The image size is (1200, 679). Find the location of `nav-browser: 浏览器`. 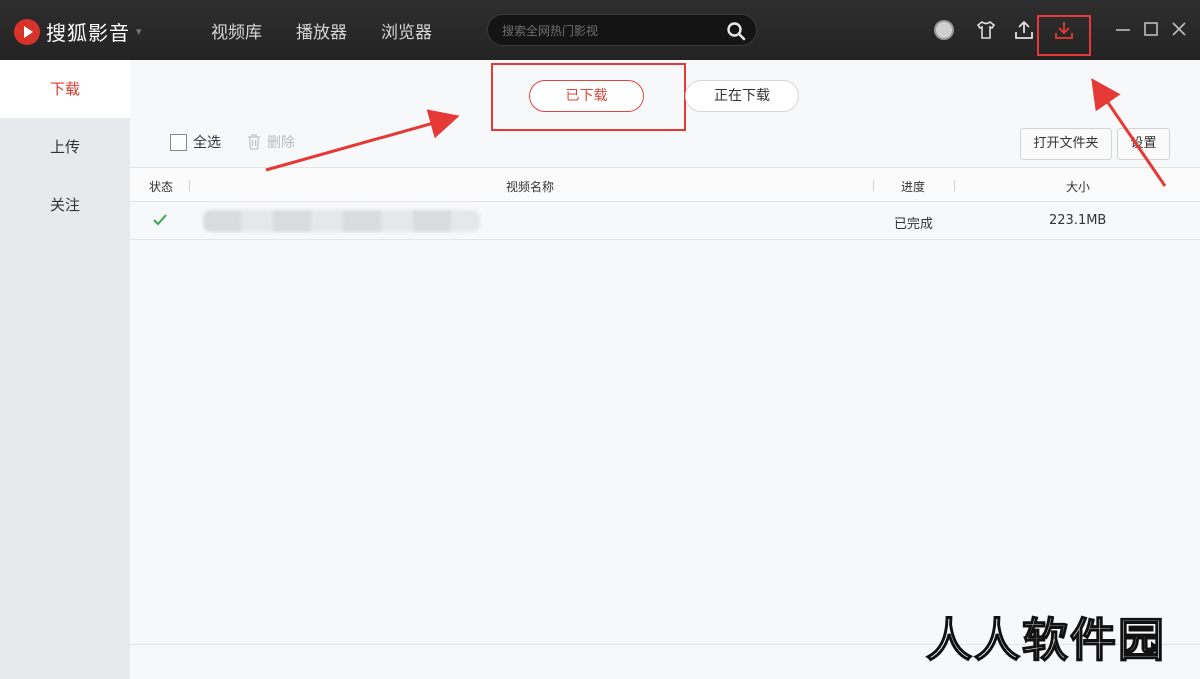

nav-browser: 浏览器 is located at coordinates (406, 30).